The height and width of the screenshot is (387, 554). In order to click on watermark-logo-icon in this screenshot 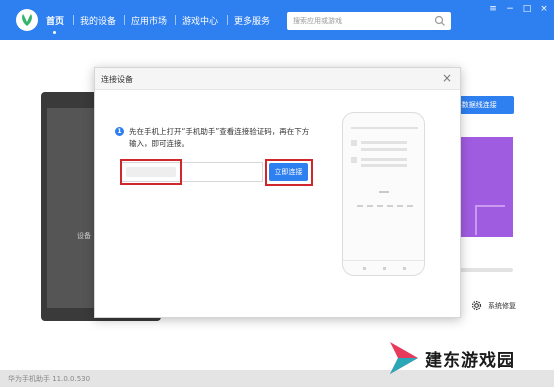, I will do `click(404, 358)`.